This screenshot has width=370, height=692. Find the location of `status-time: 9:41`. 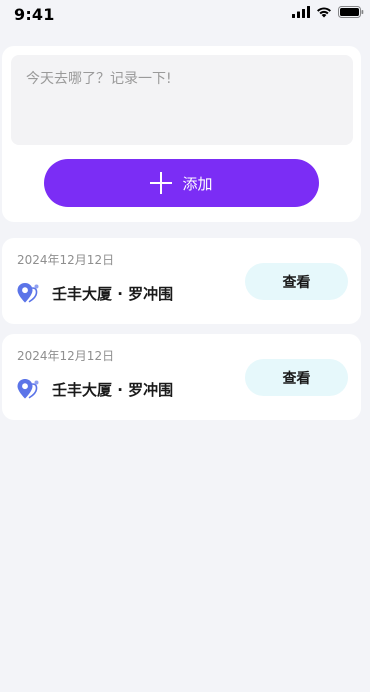

status-time: 9:41 is located at coordinates (34, 14).